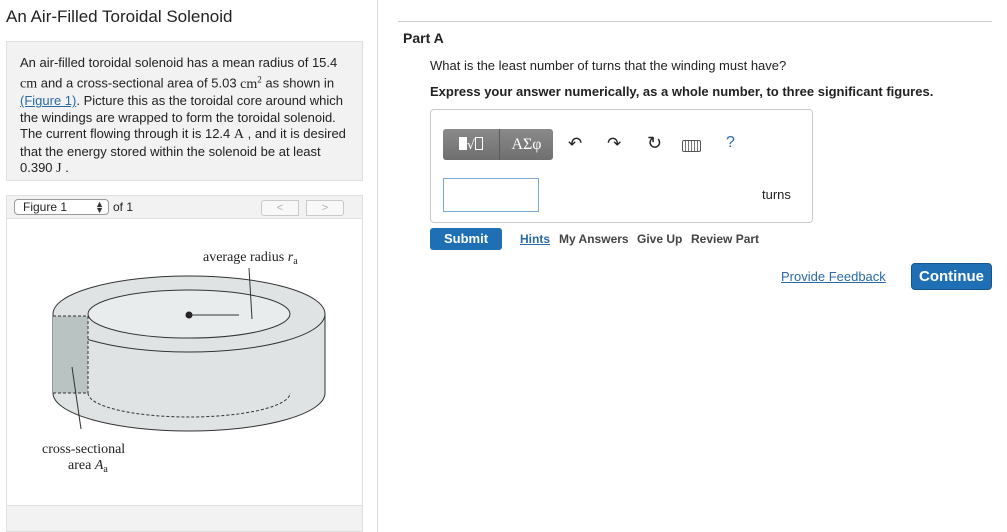  I want to click on previous-figure-button: <, so click(280, 208).